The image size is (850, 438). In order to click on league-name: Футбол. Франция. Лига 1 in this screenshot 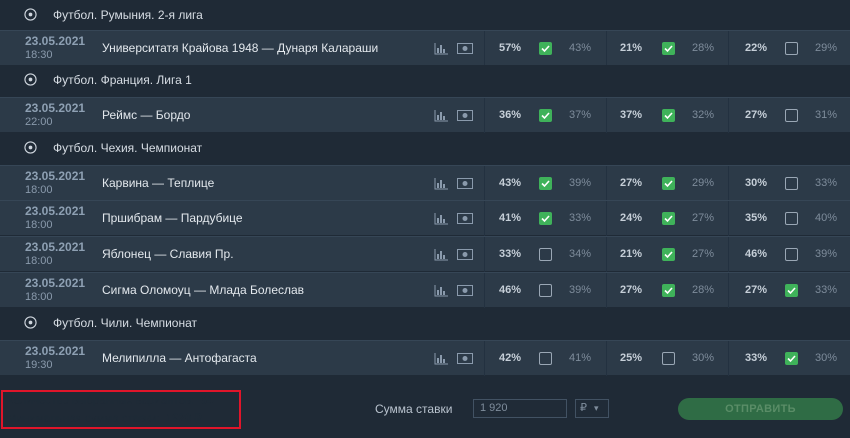, I will do `click(122, 80)`.